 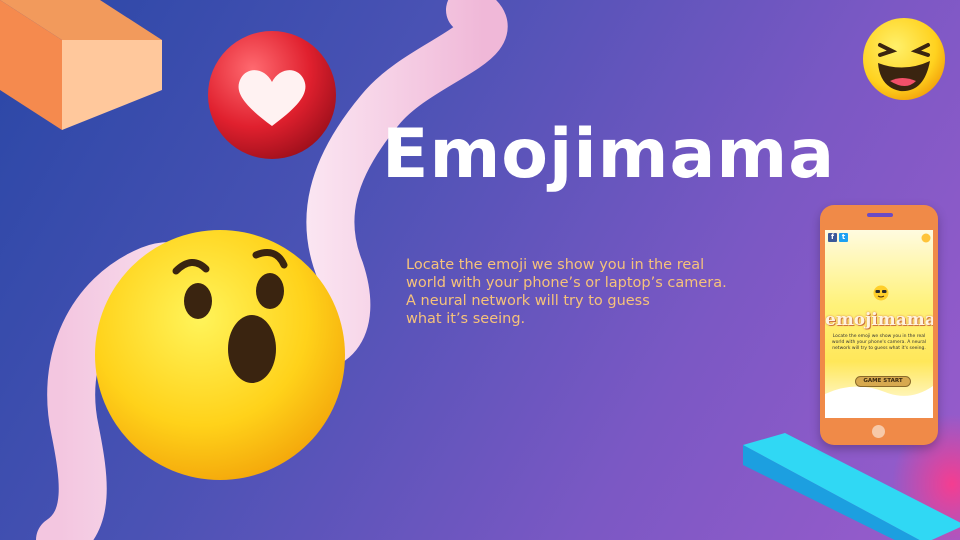 What do you see at coordinates (272, 95) in the screenshot?
I see `heart-ball-icon` at bounding box center [272, 95].